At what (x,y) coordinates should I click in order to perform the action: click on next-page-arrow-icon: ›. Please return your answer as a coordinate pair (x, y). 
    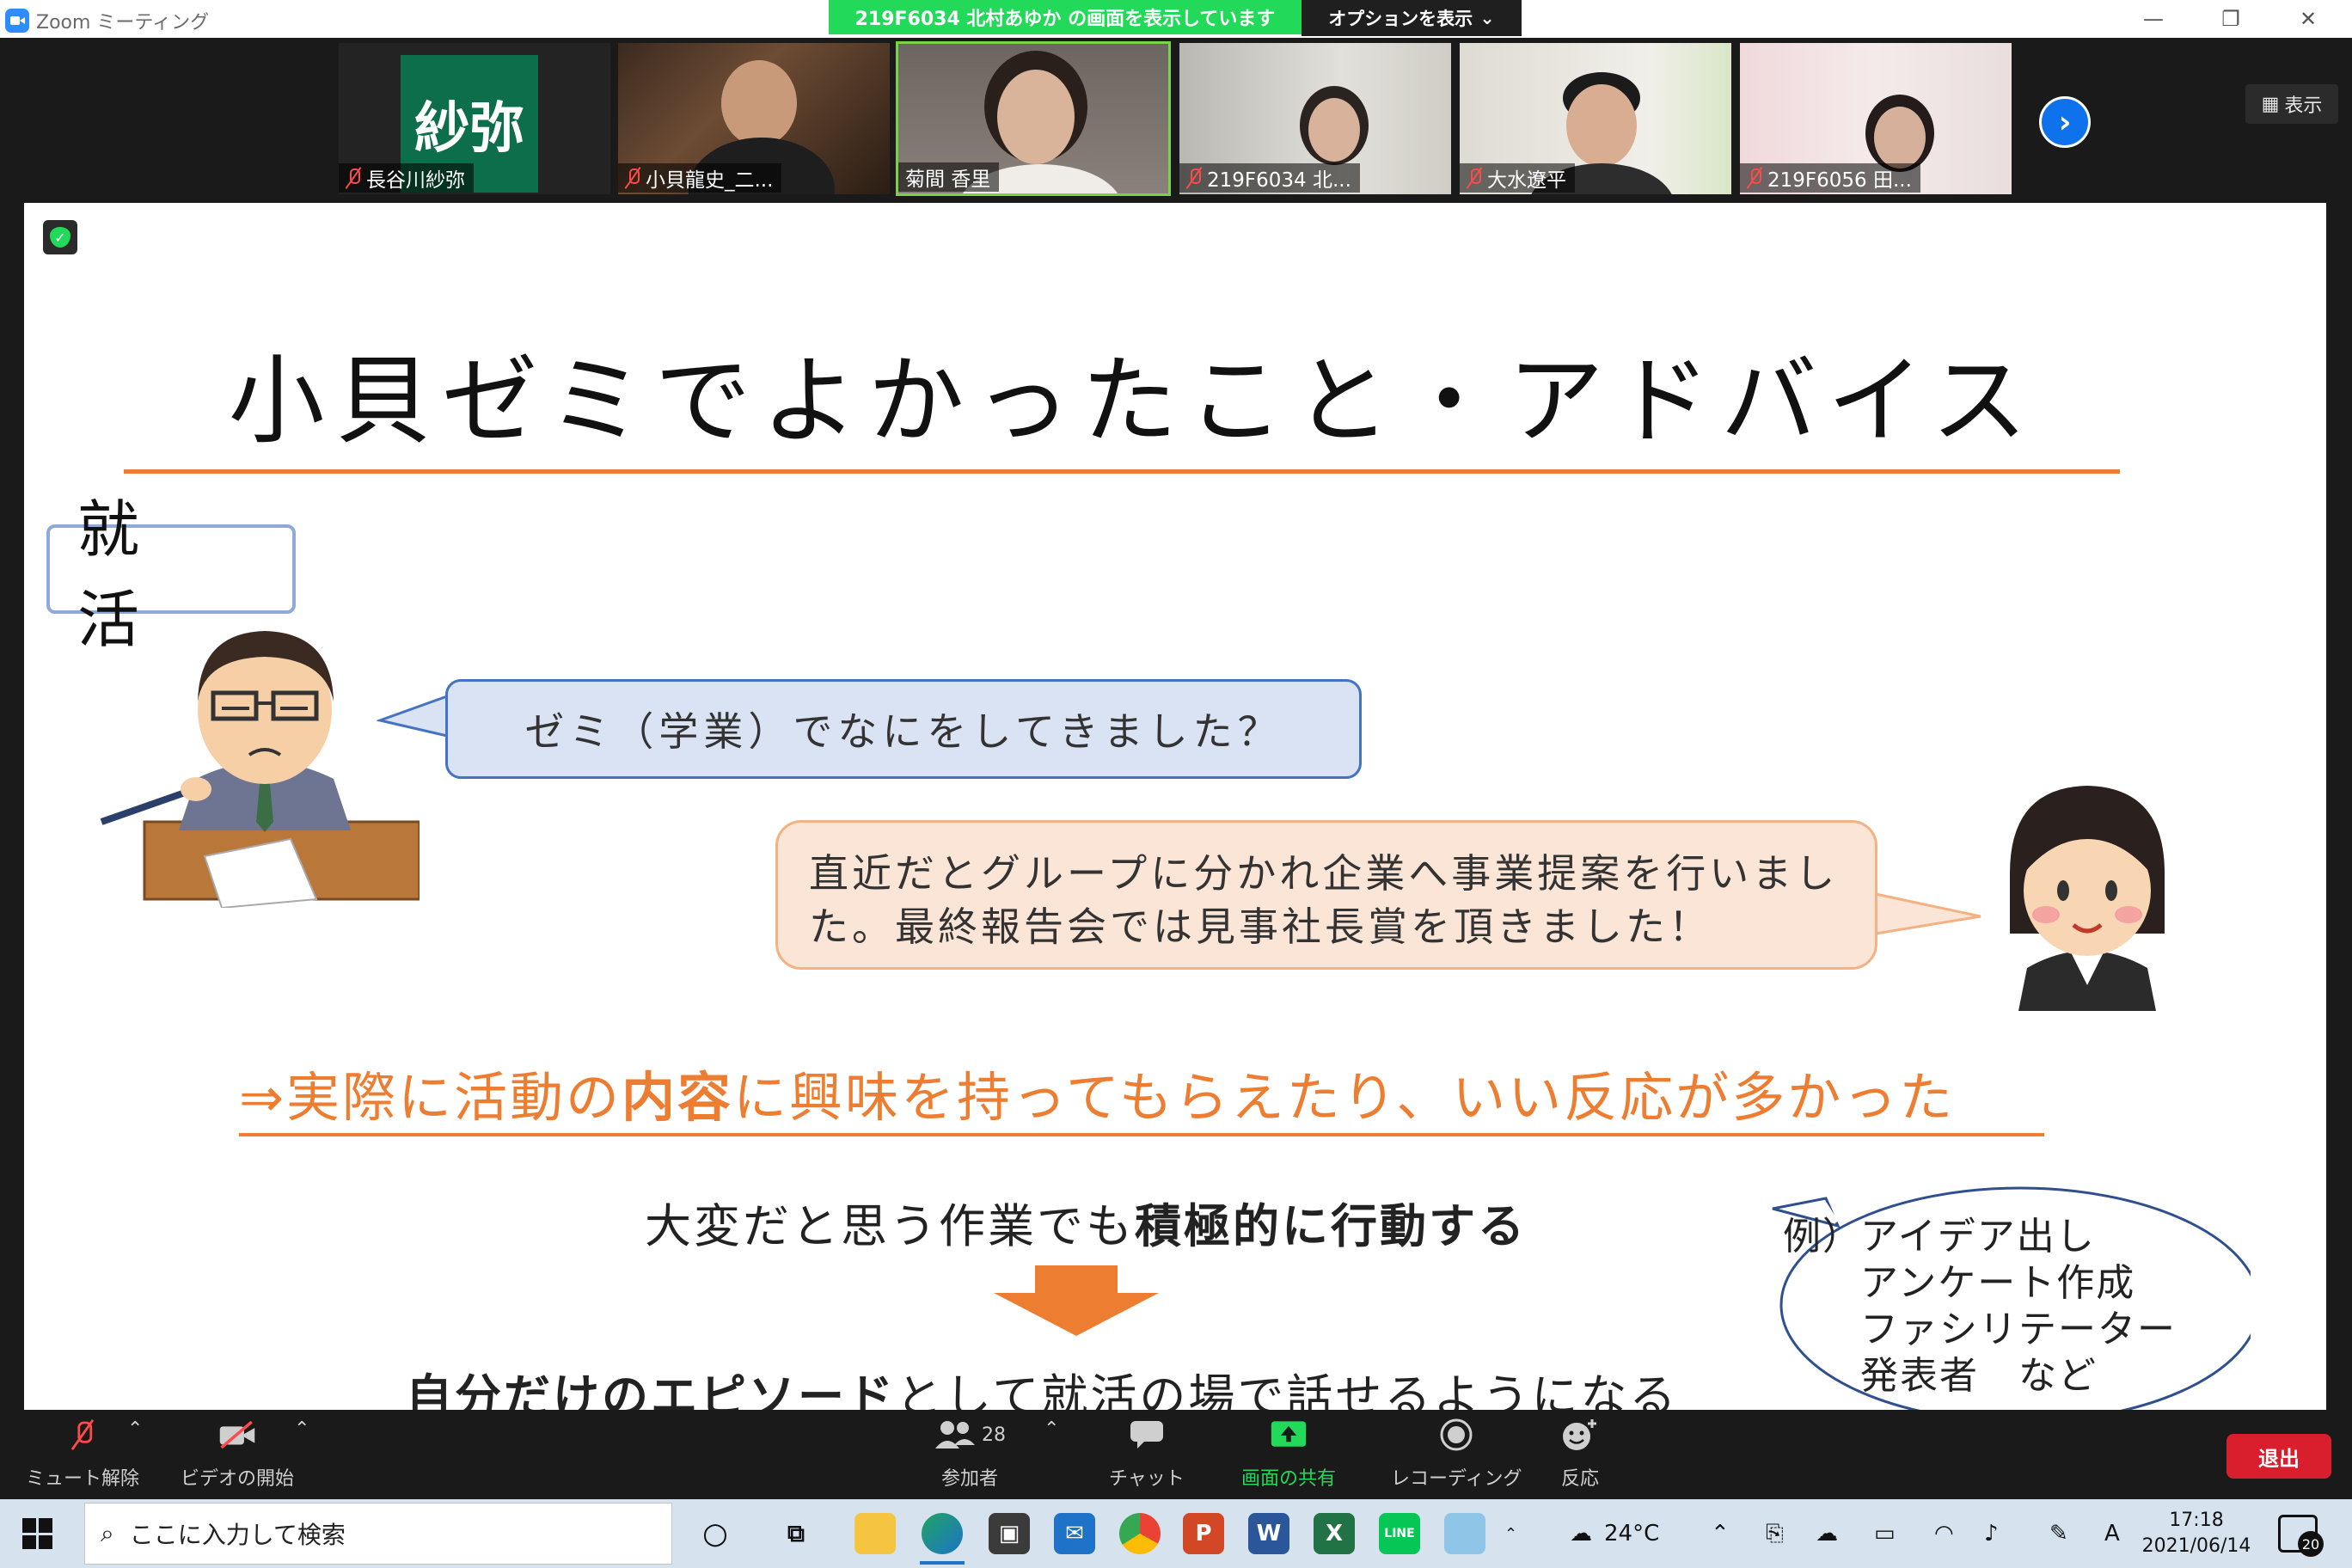
    Looking at the image, I should click on (2065, 122).